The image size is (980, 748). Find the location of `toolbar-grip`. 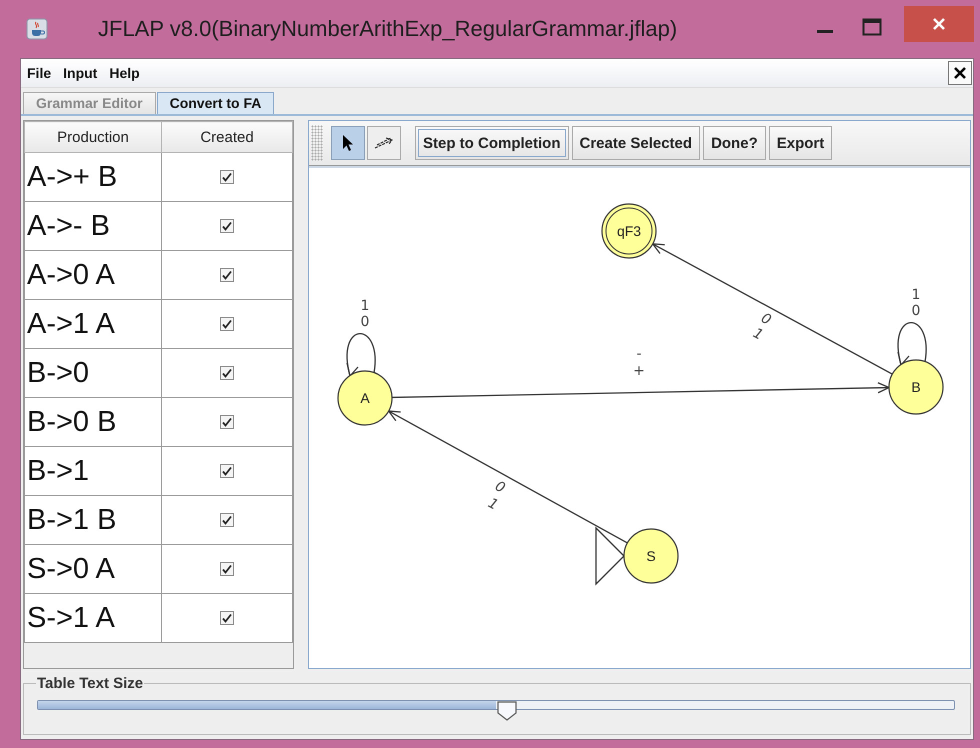

toolbar-grip is located at coordinates (317, 143).